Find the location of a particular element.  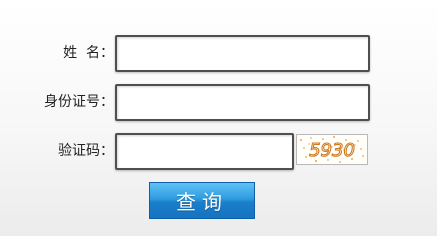

captcha-label: 验证码： is located at coordinates (86, 151).